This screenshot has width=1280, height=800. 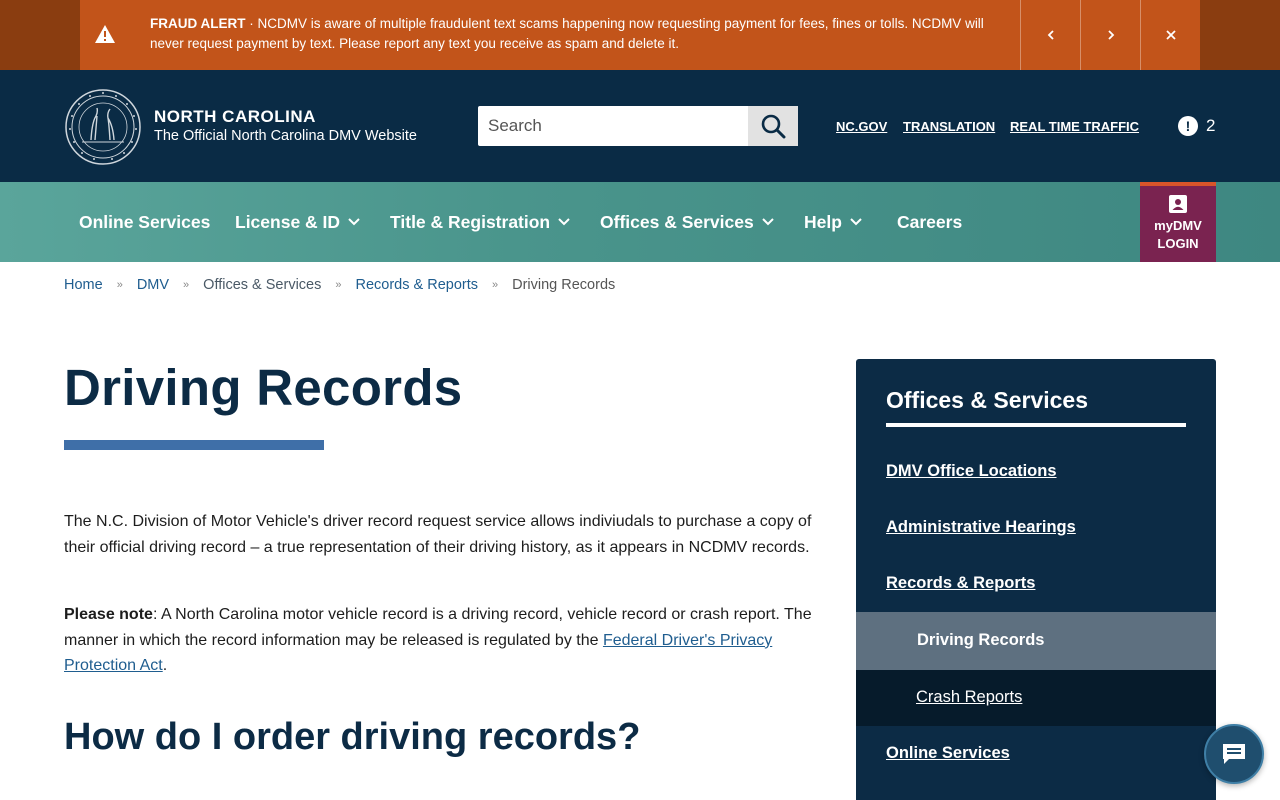 What do you see at coordinates (981, 527) in the screenshot?
I see `sidebar-item-administrative-hearings: Administrative Hearings` at bounding box center [981, 527].